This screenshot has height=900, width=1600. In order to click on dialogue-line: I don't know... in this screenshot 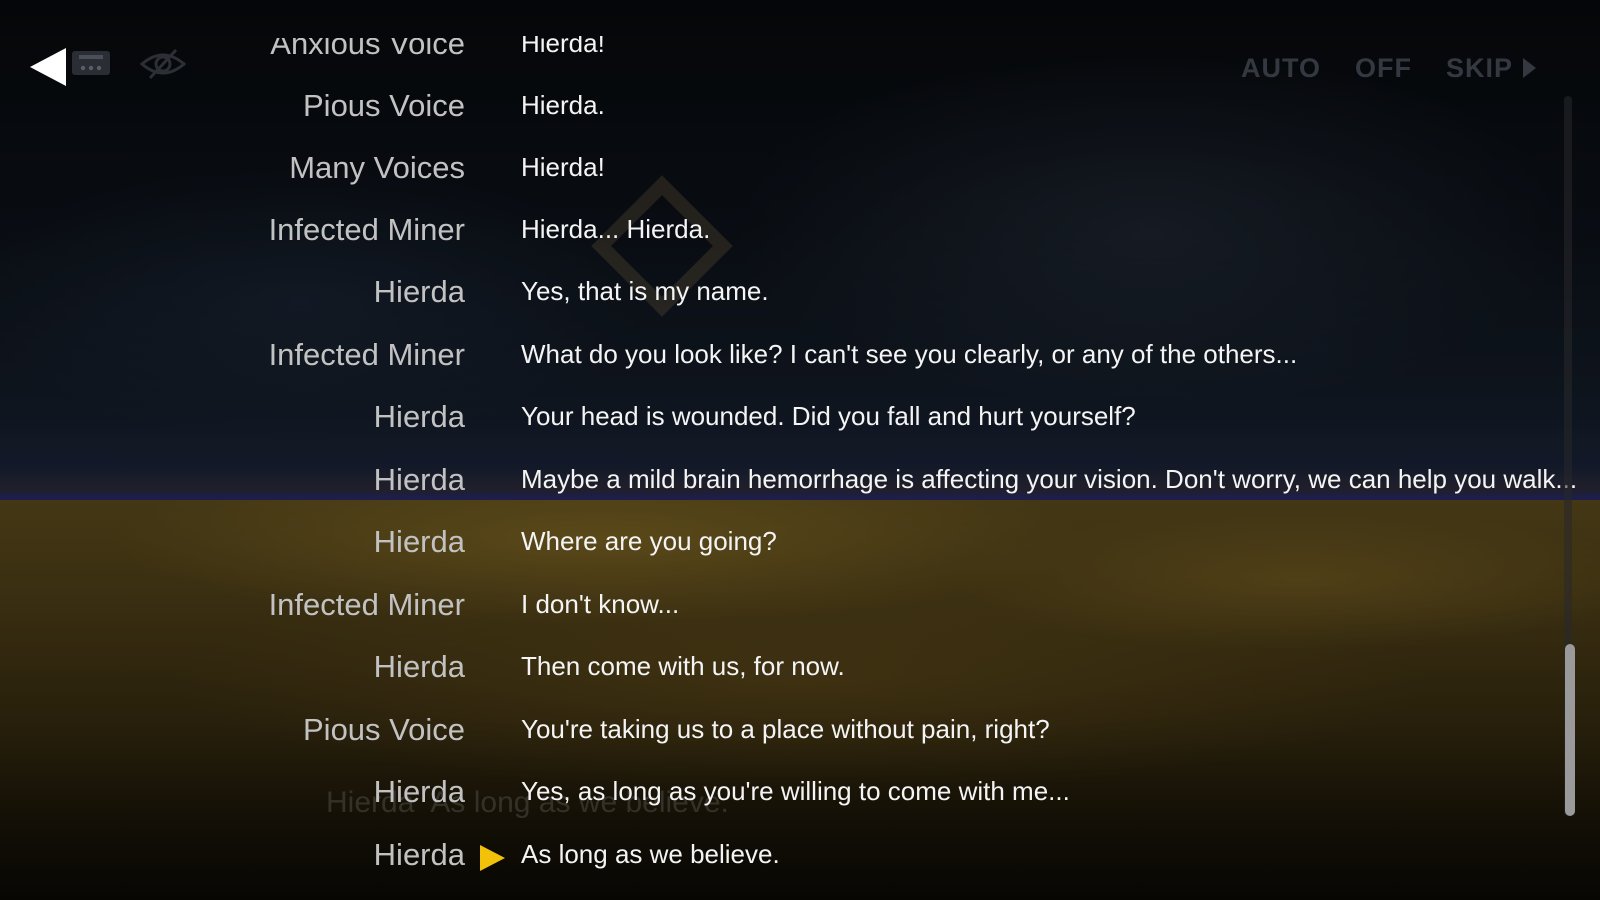, I will do `click(600, 604)`.